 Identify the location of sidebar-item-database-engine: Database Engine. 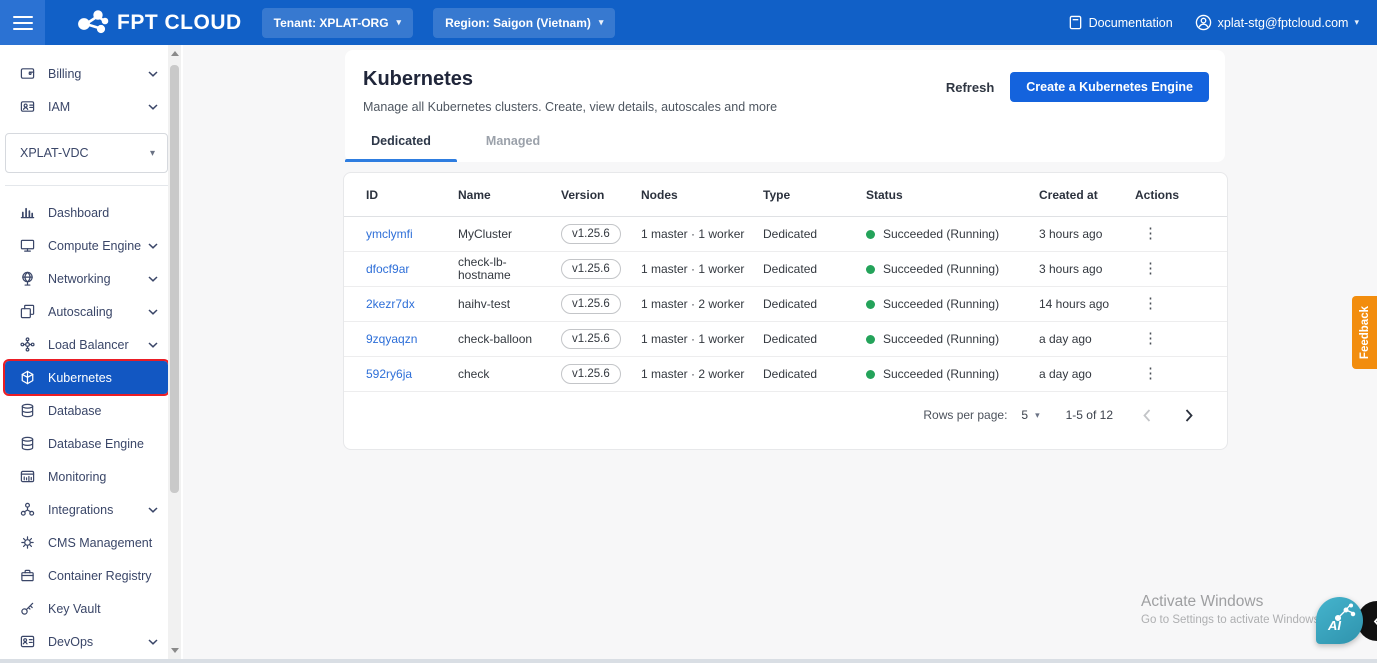
(86, 443).